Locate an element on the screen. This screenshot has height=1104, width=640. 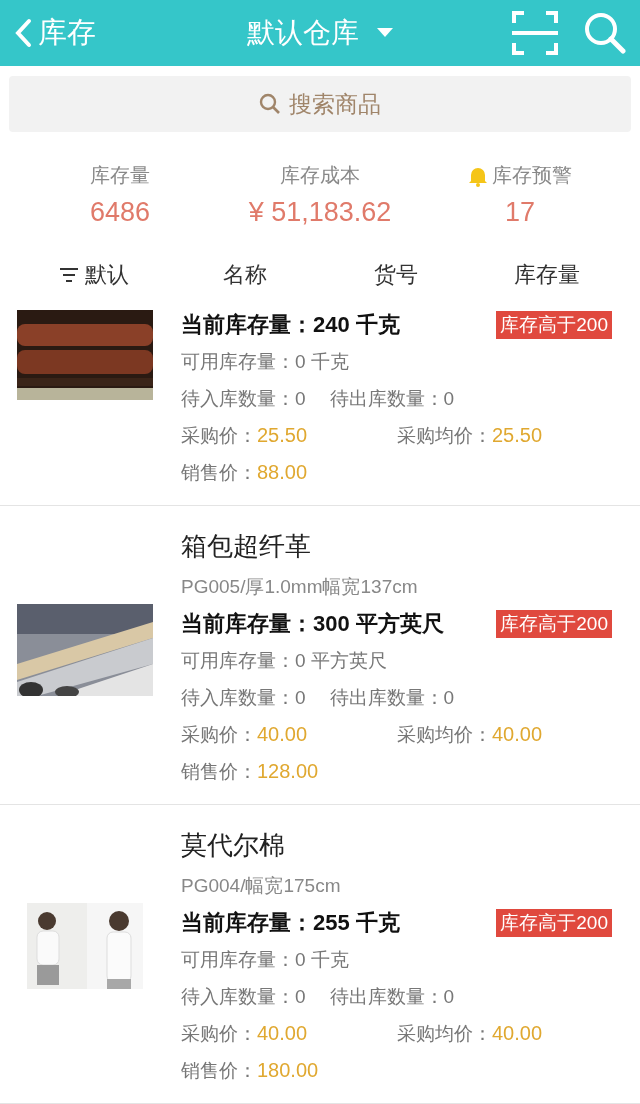
product-name: 莫代尔棉 is located at coordinates (233, 845).